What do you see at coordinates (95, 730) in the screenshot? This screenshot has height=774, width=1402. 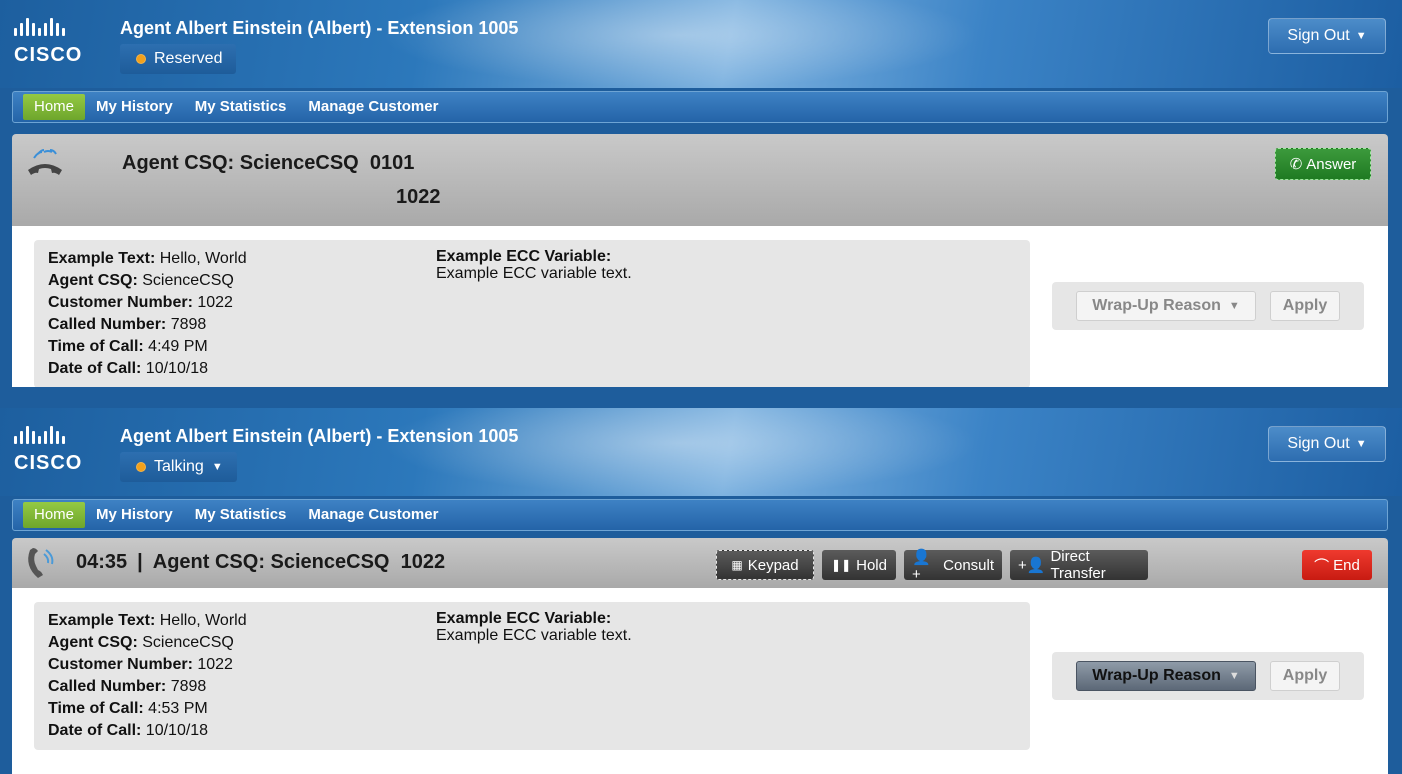 I see `date-of-call-label: Date of Call:` at bounding box center [95, 730].